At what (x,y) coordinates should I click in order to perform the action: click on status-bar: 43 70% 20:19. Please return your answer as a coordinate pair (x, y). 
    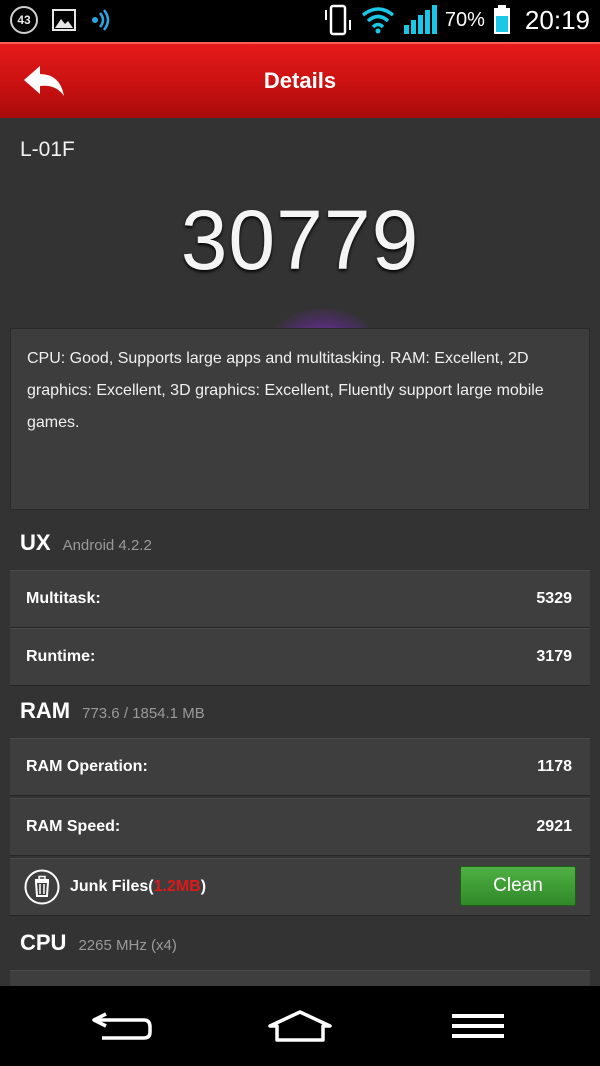
    Looking at the image, I should click on (300, 21).